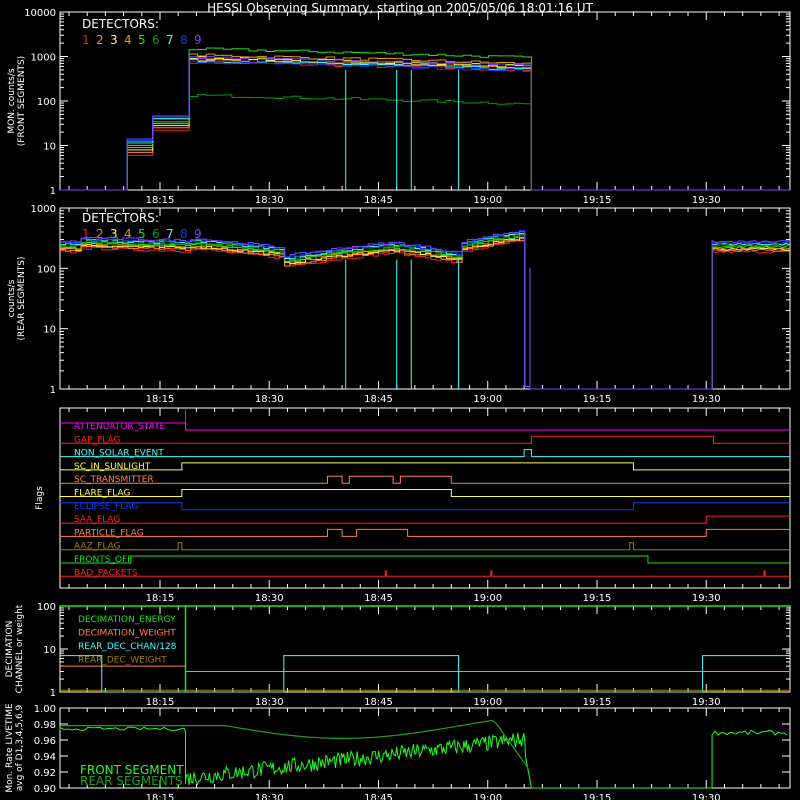  I want to click on y-tick-label: 0.92, so click(45, 773).